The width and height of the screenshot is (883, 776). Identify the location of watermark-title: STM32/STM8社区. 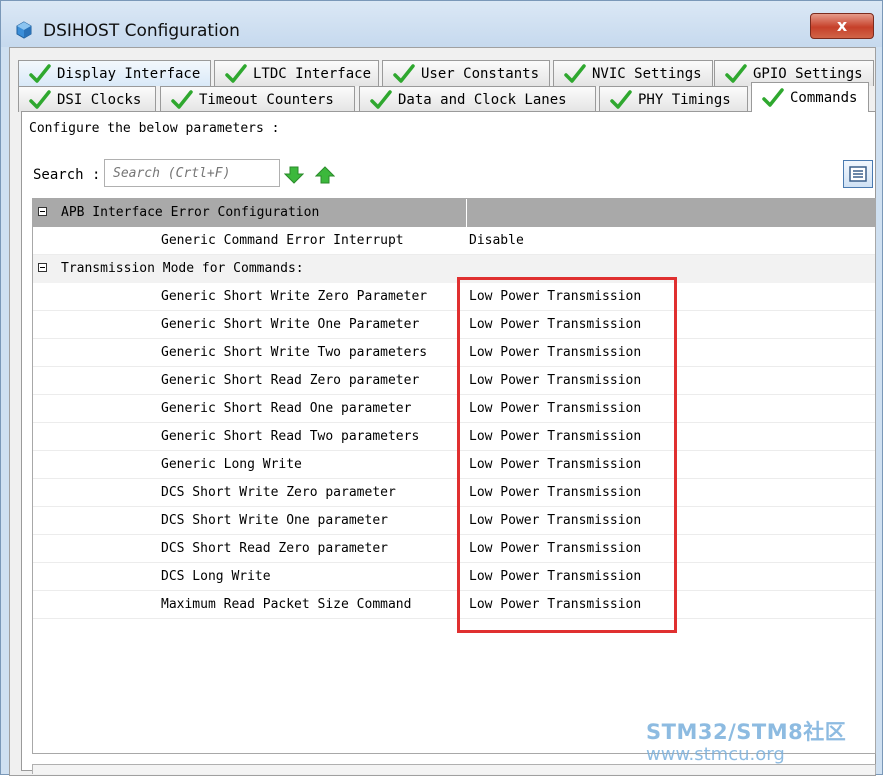
(746, 732).